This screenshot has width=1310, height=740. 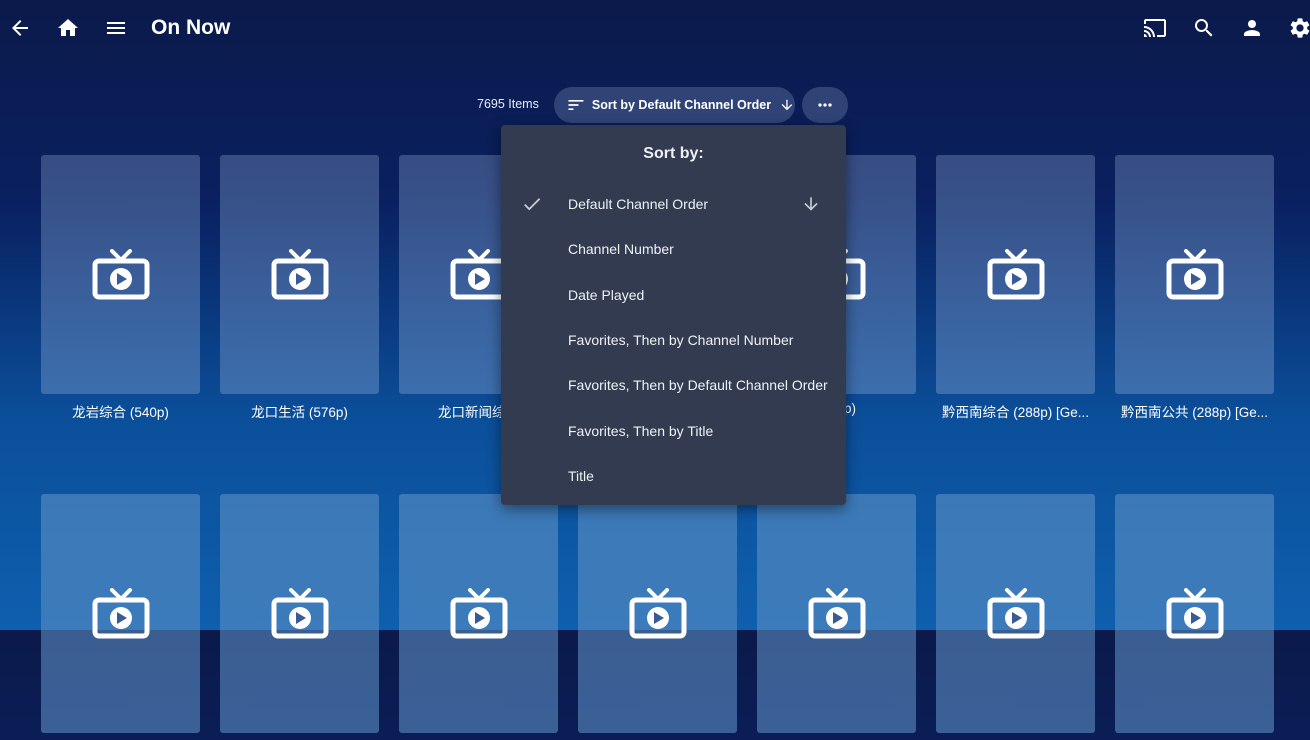 I want to click on sort-option-label: Channel Number, so click(x=621, y=249).